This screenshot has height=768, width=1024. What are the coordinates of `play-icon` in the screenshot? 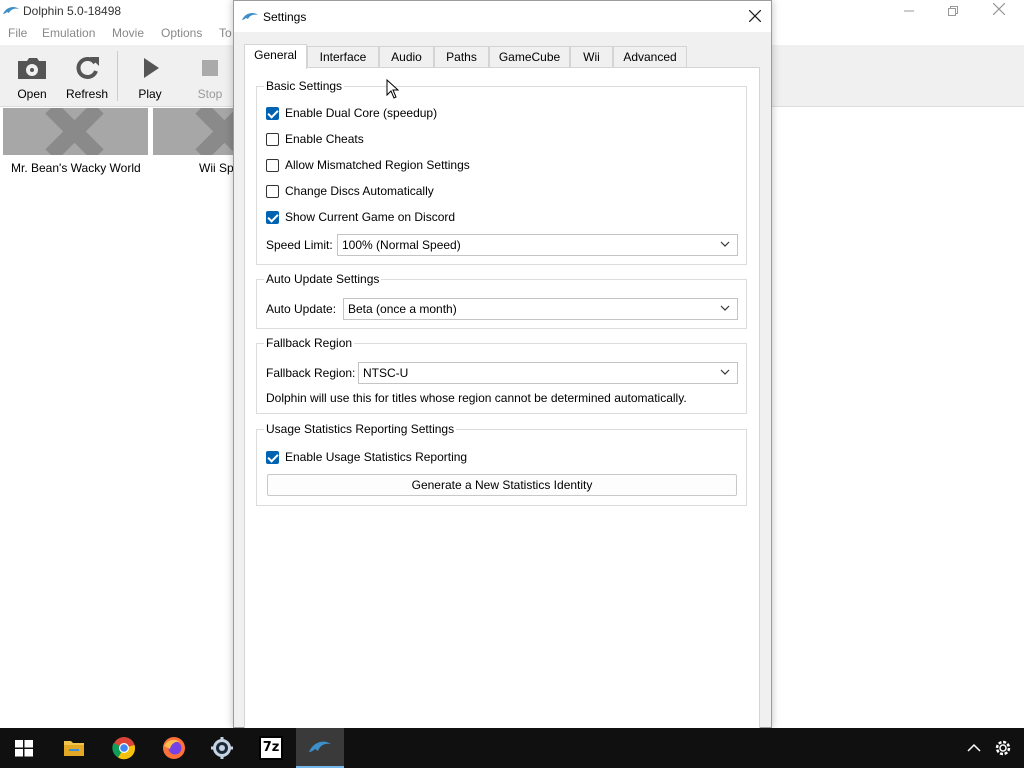 It's located at (151, 68).